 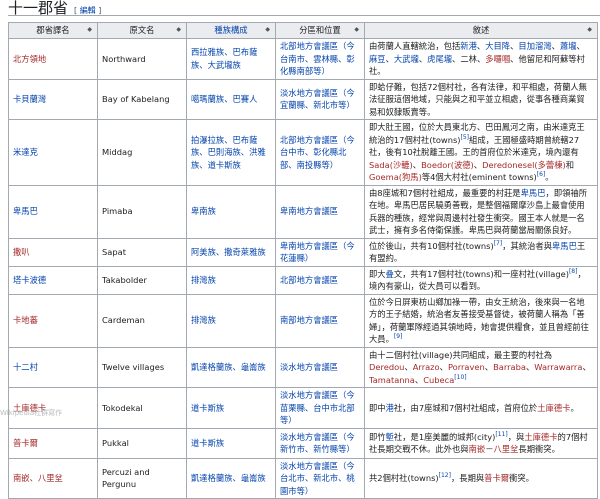 What do you see at coordinates (431, 245) in the screenshot?
I see `description-text: 位於後山，共有10個村社(towns)` at bounding box center [431, 245].